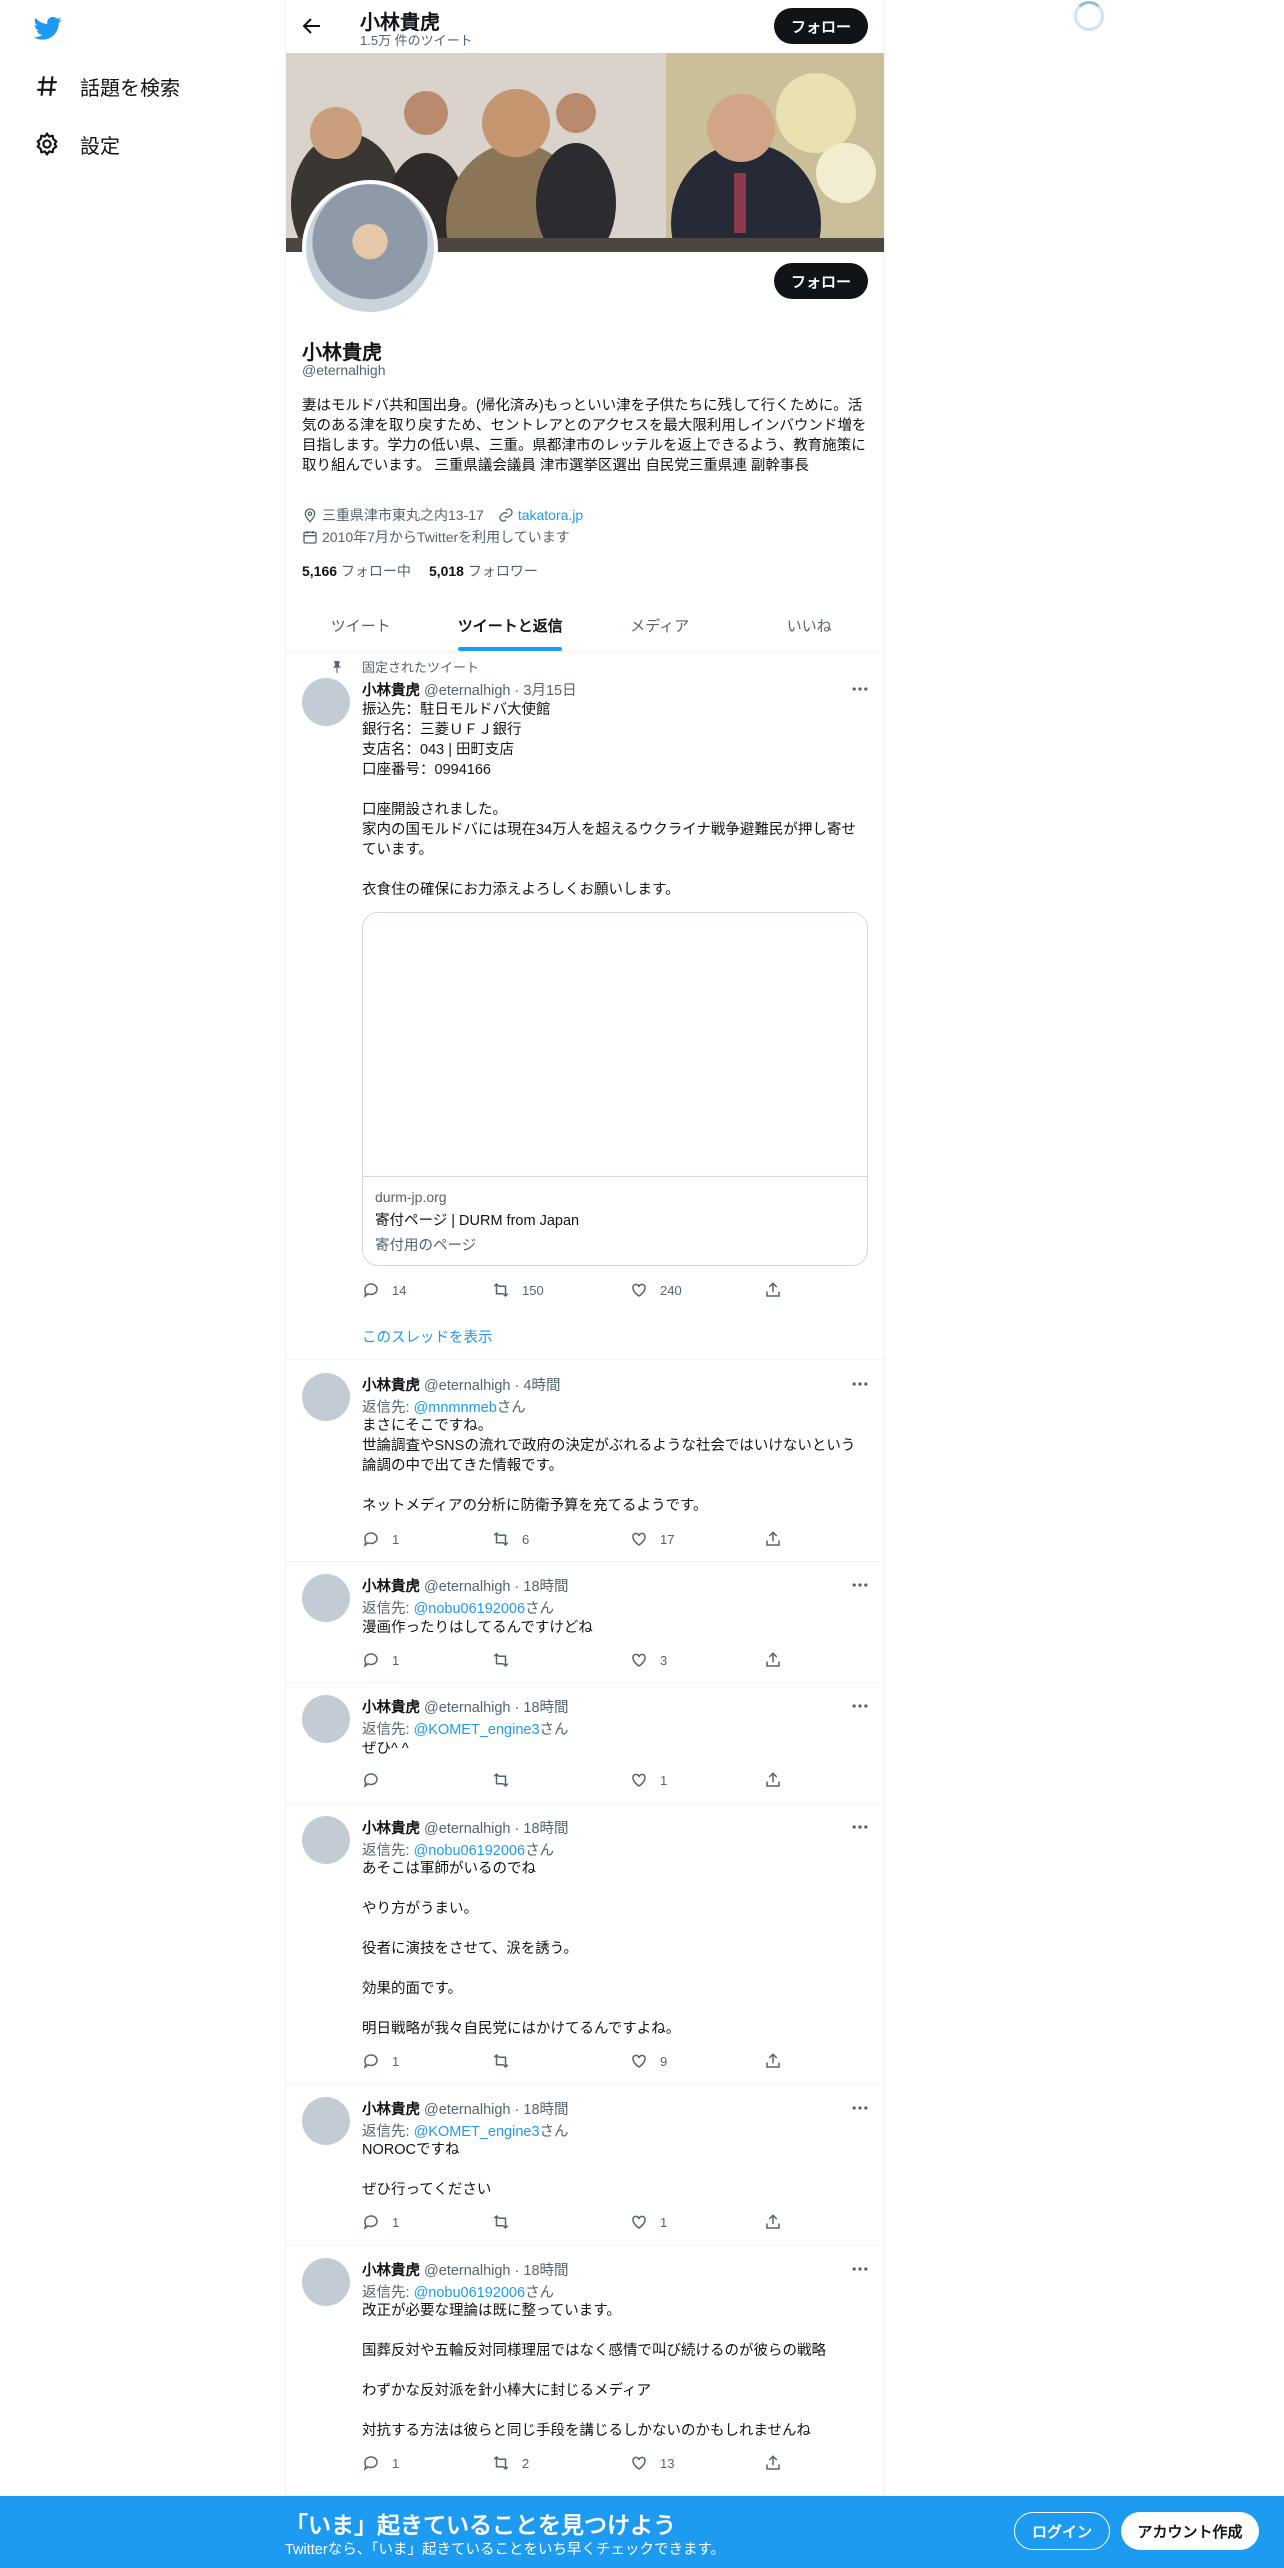  I want to click on tab-tweets: ツイート, so click(361, 625).